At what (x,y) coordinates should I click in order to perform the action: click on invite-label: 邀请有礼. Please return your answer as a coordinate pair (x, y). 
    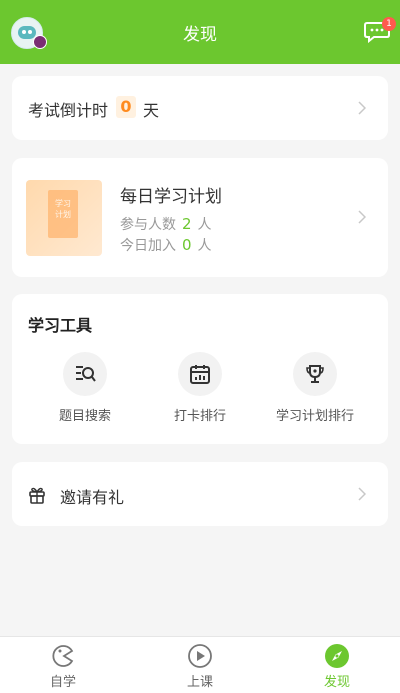
    Looking at the image, I should click on (92, 497).